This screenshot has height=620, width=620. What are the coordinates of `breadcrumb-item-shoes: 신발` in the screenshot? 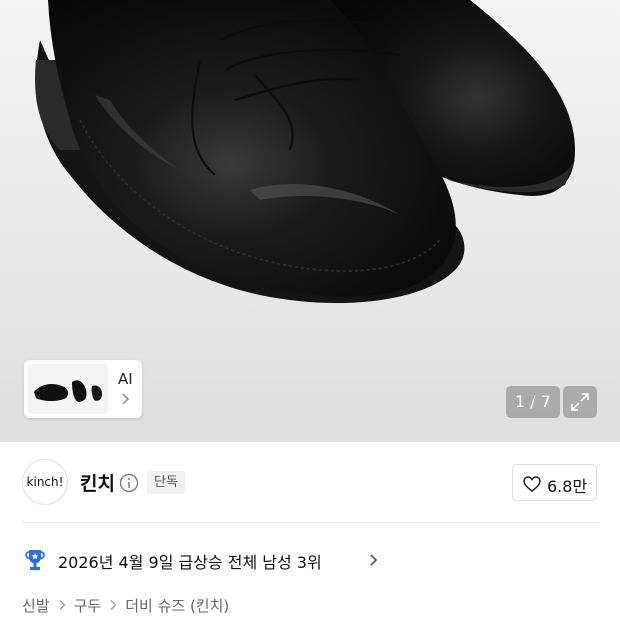 It's located at (36, 605).